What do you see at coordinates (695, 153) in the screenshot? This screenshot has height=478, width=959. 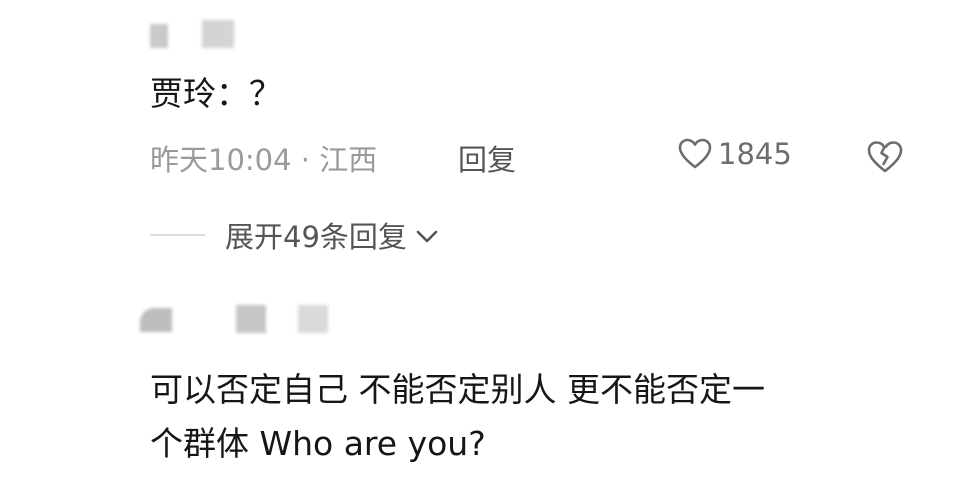 I see `heart-outline-icon` at bounding box center [695, 153].